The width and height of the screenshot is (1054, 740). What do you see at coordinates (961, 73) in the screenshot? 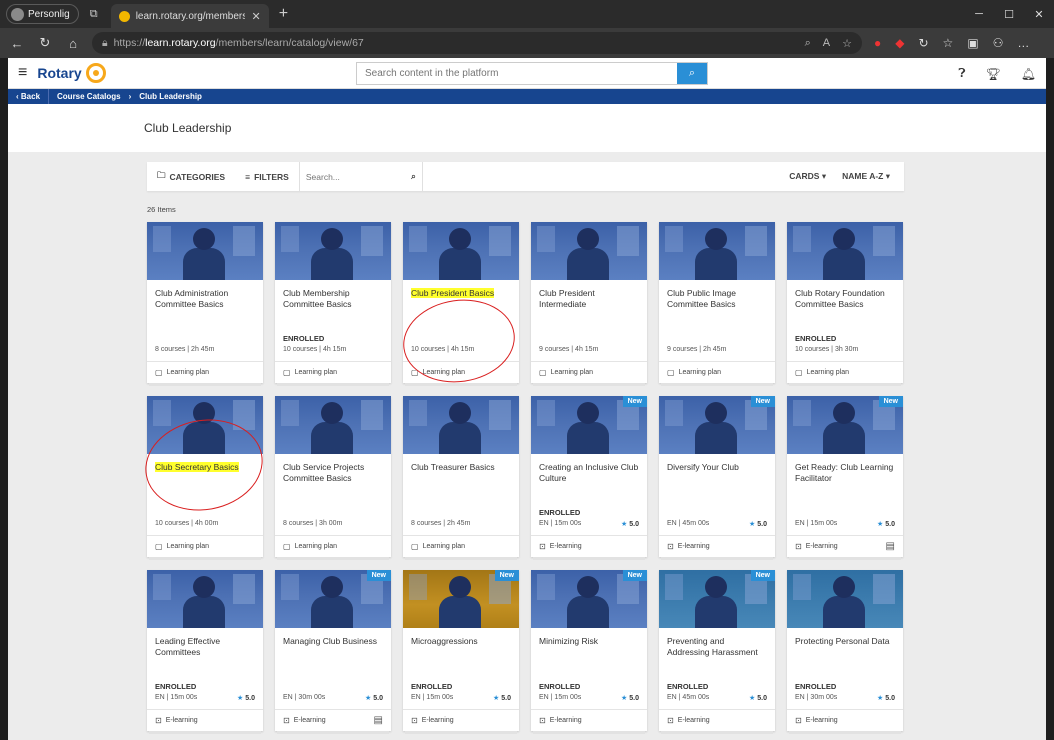
I see `help-icon: ❓︎` at bounding box center [961, 73].